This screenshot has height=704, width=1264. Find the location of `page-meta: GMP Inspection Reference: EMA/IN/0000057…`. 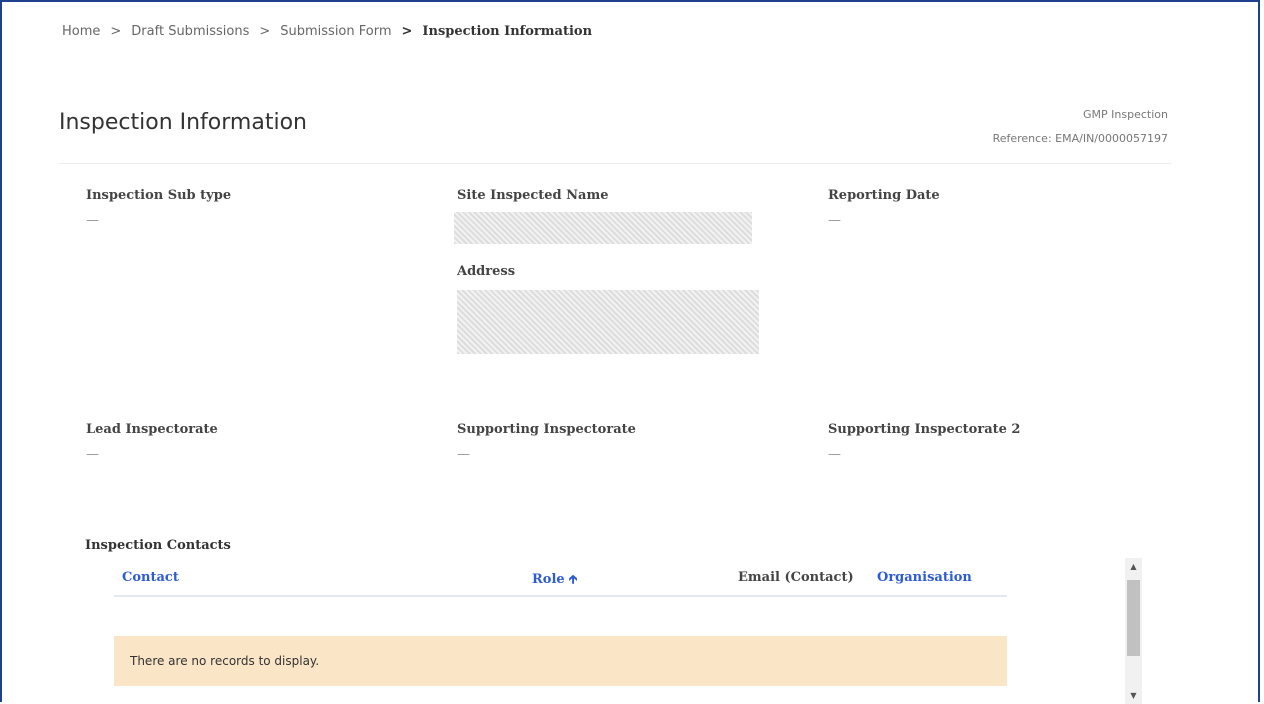

page-meta: GMP Inspection Reference: EMA/IN/0000057… is located at coordinates (1080, 127).